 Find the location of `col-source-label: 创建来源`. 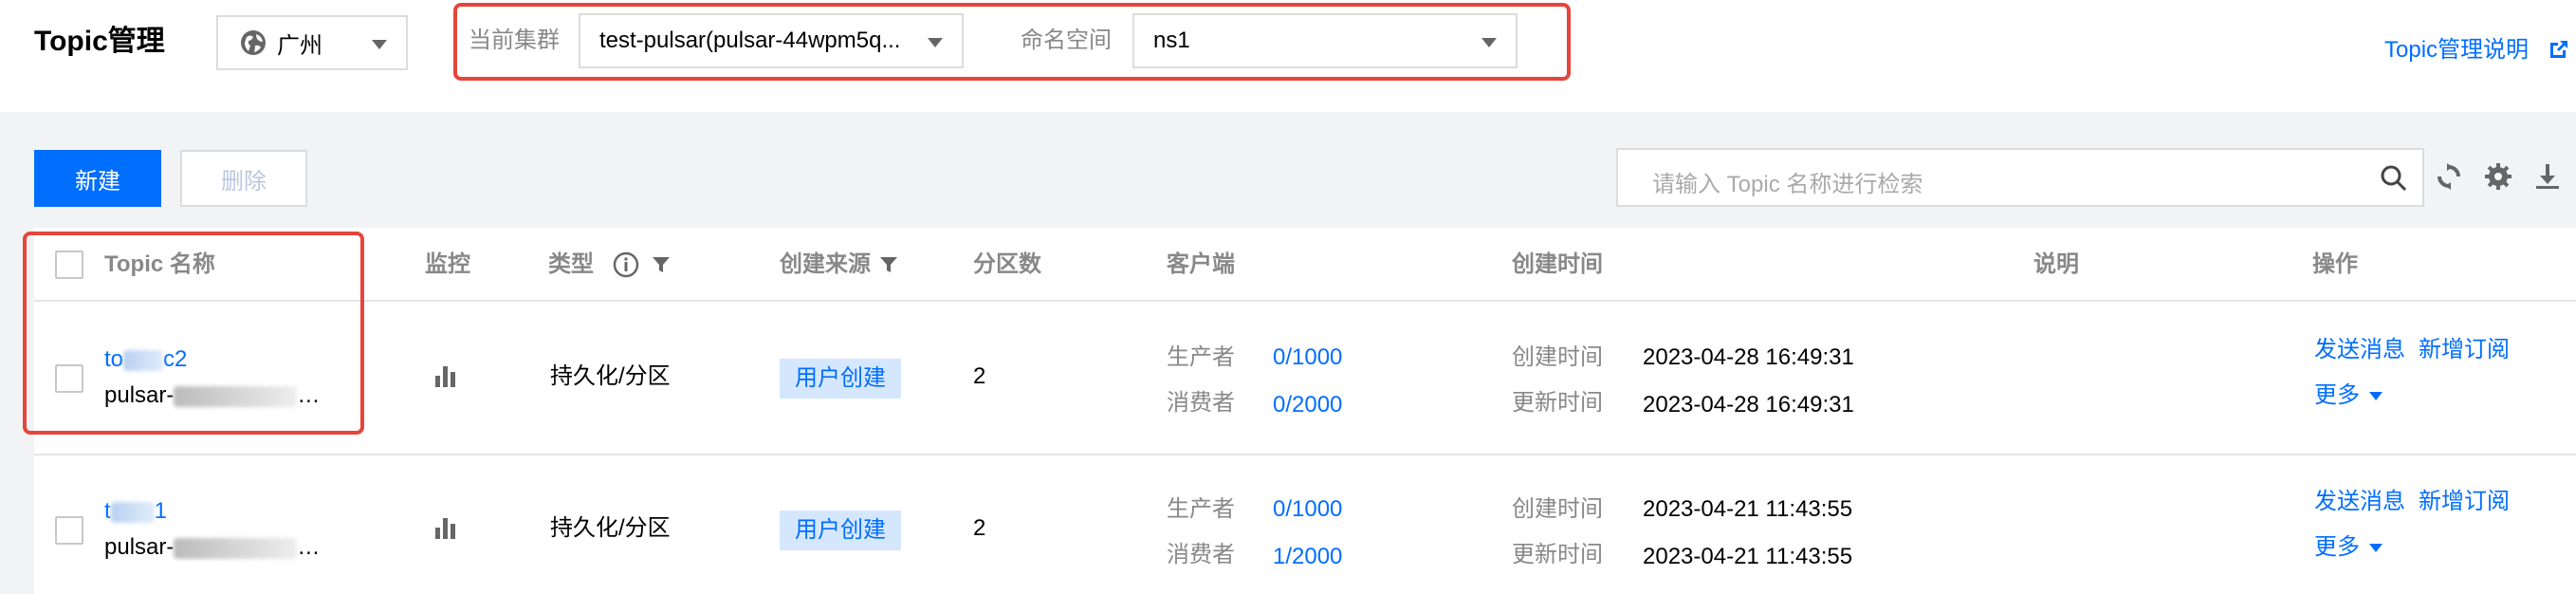

col-source-label: 创建来源 is located at coordinates (825, 264).